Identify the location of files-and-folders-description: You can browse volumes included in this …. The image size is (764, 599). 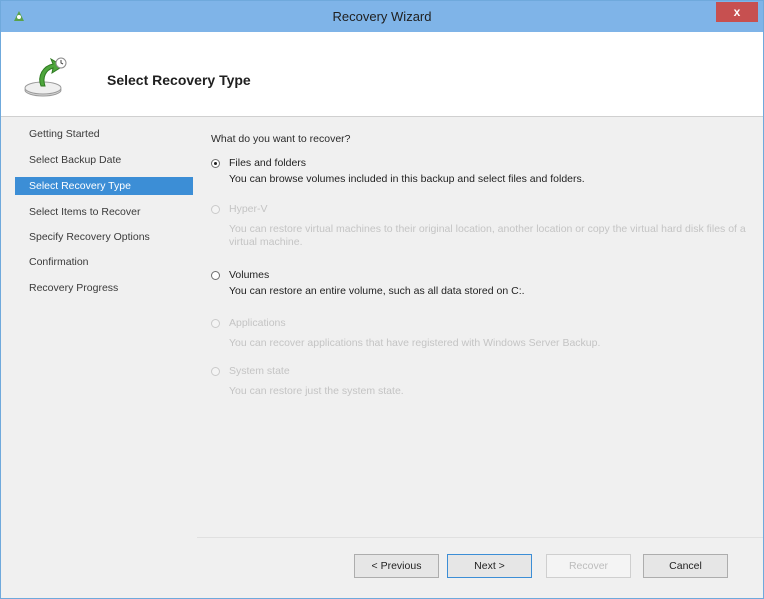
(407, 179).